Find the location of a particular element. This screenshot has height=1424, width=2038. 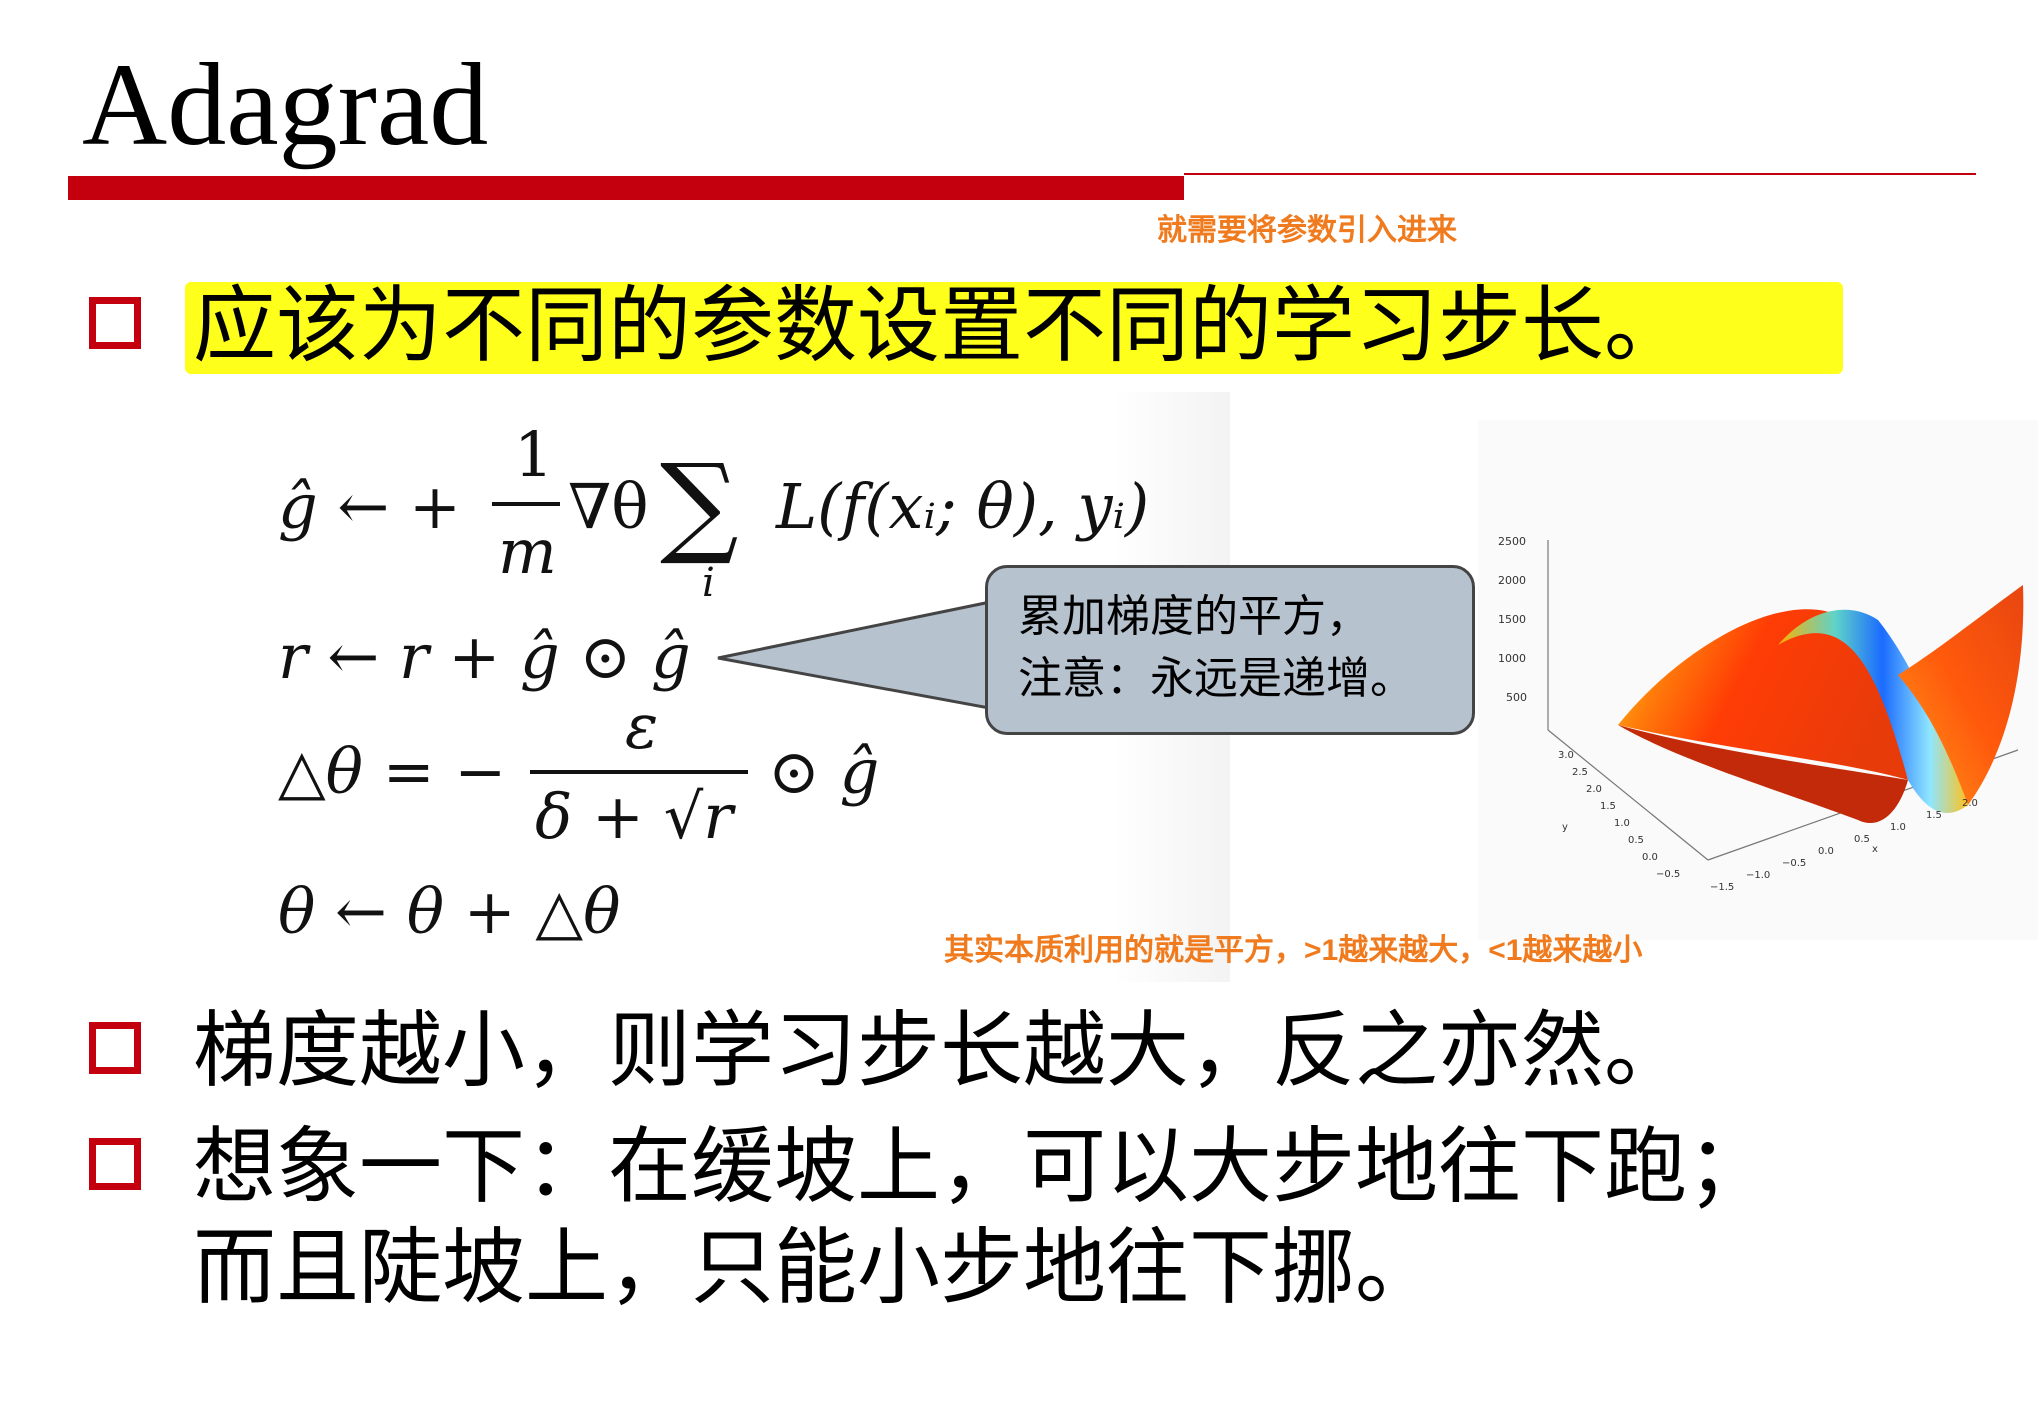

eq3-fraction-num: ε is located at coordinates (642, 726).